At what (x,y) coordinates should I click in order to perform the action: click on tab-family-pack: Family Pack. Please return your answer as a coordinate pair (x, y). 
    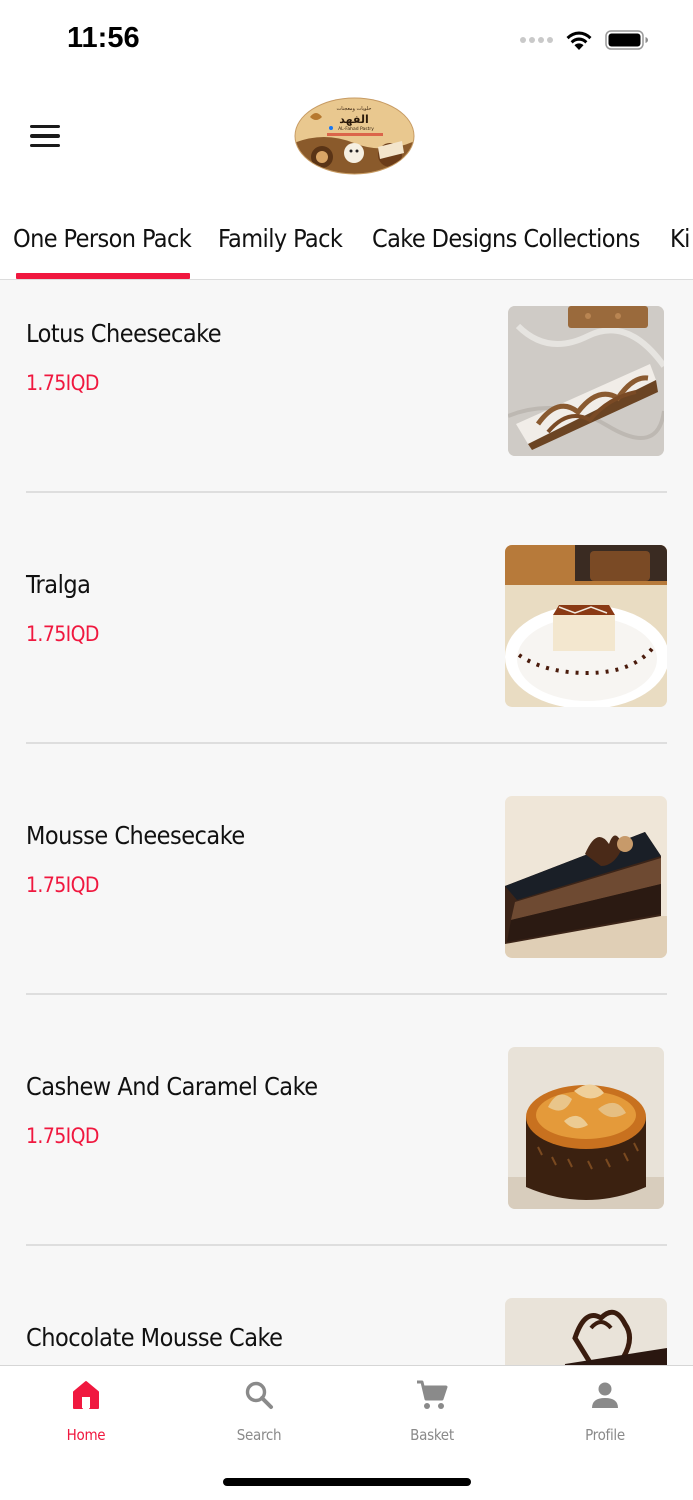
    Looking at the image, I should click on (280, 251).